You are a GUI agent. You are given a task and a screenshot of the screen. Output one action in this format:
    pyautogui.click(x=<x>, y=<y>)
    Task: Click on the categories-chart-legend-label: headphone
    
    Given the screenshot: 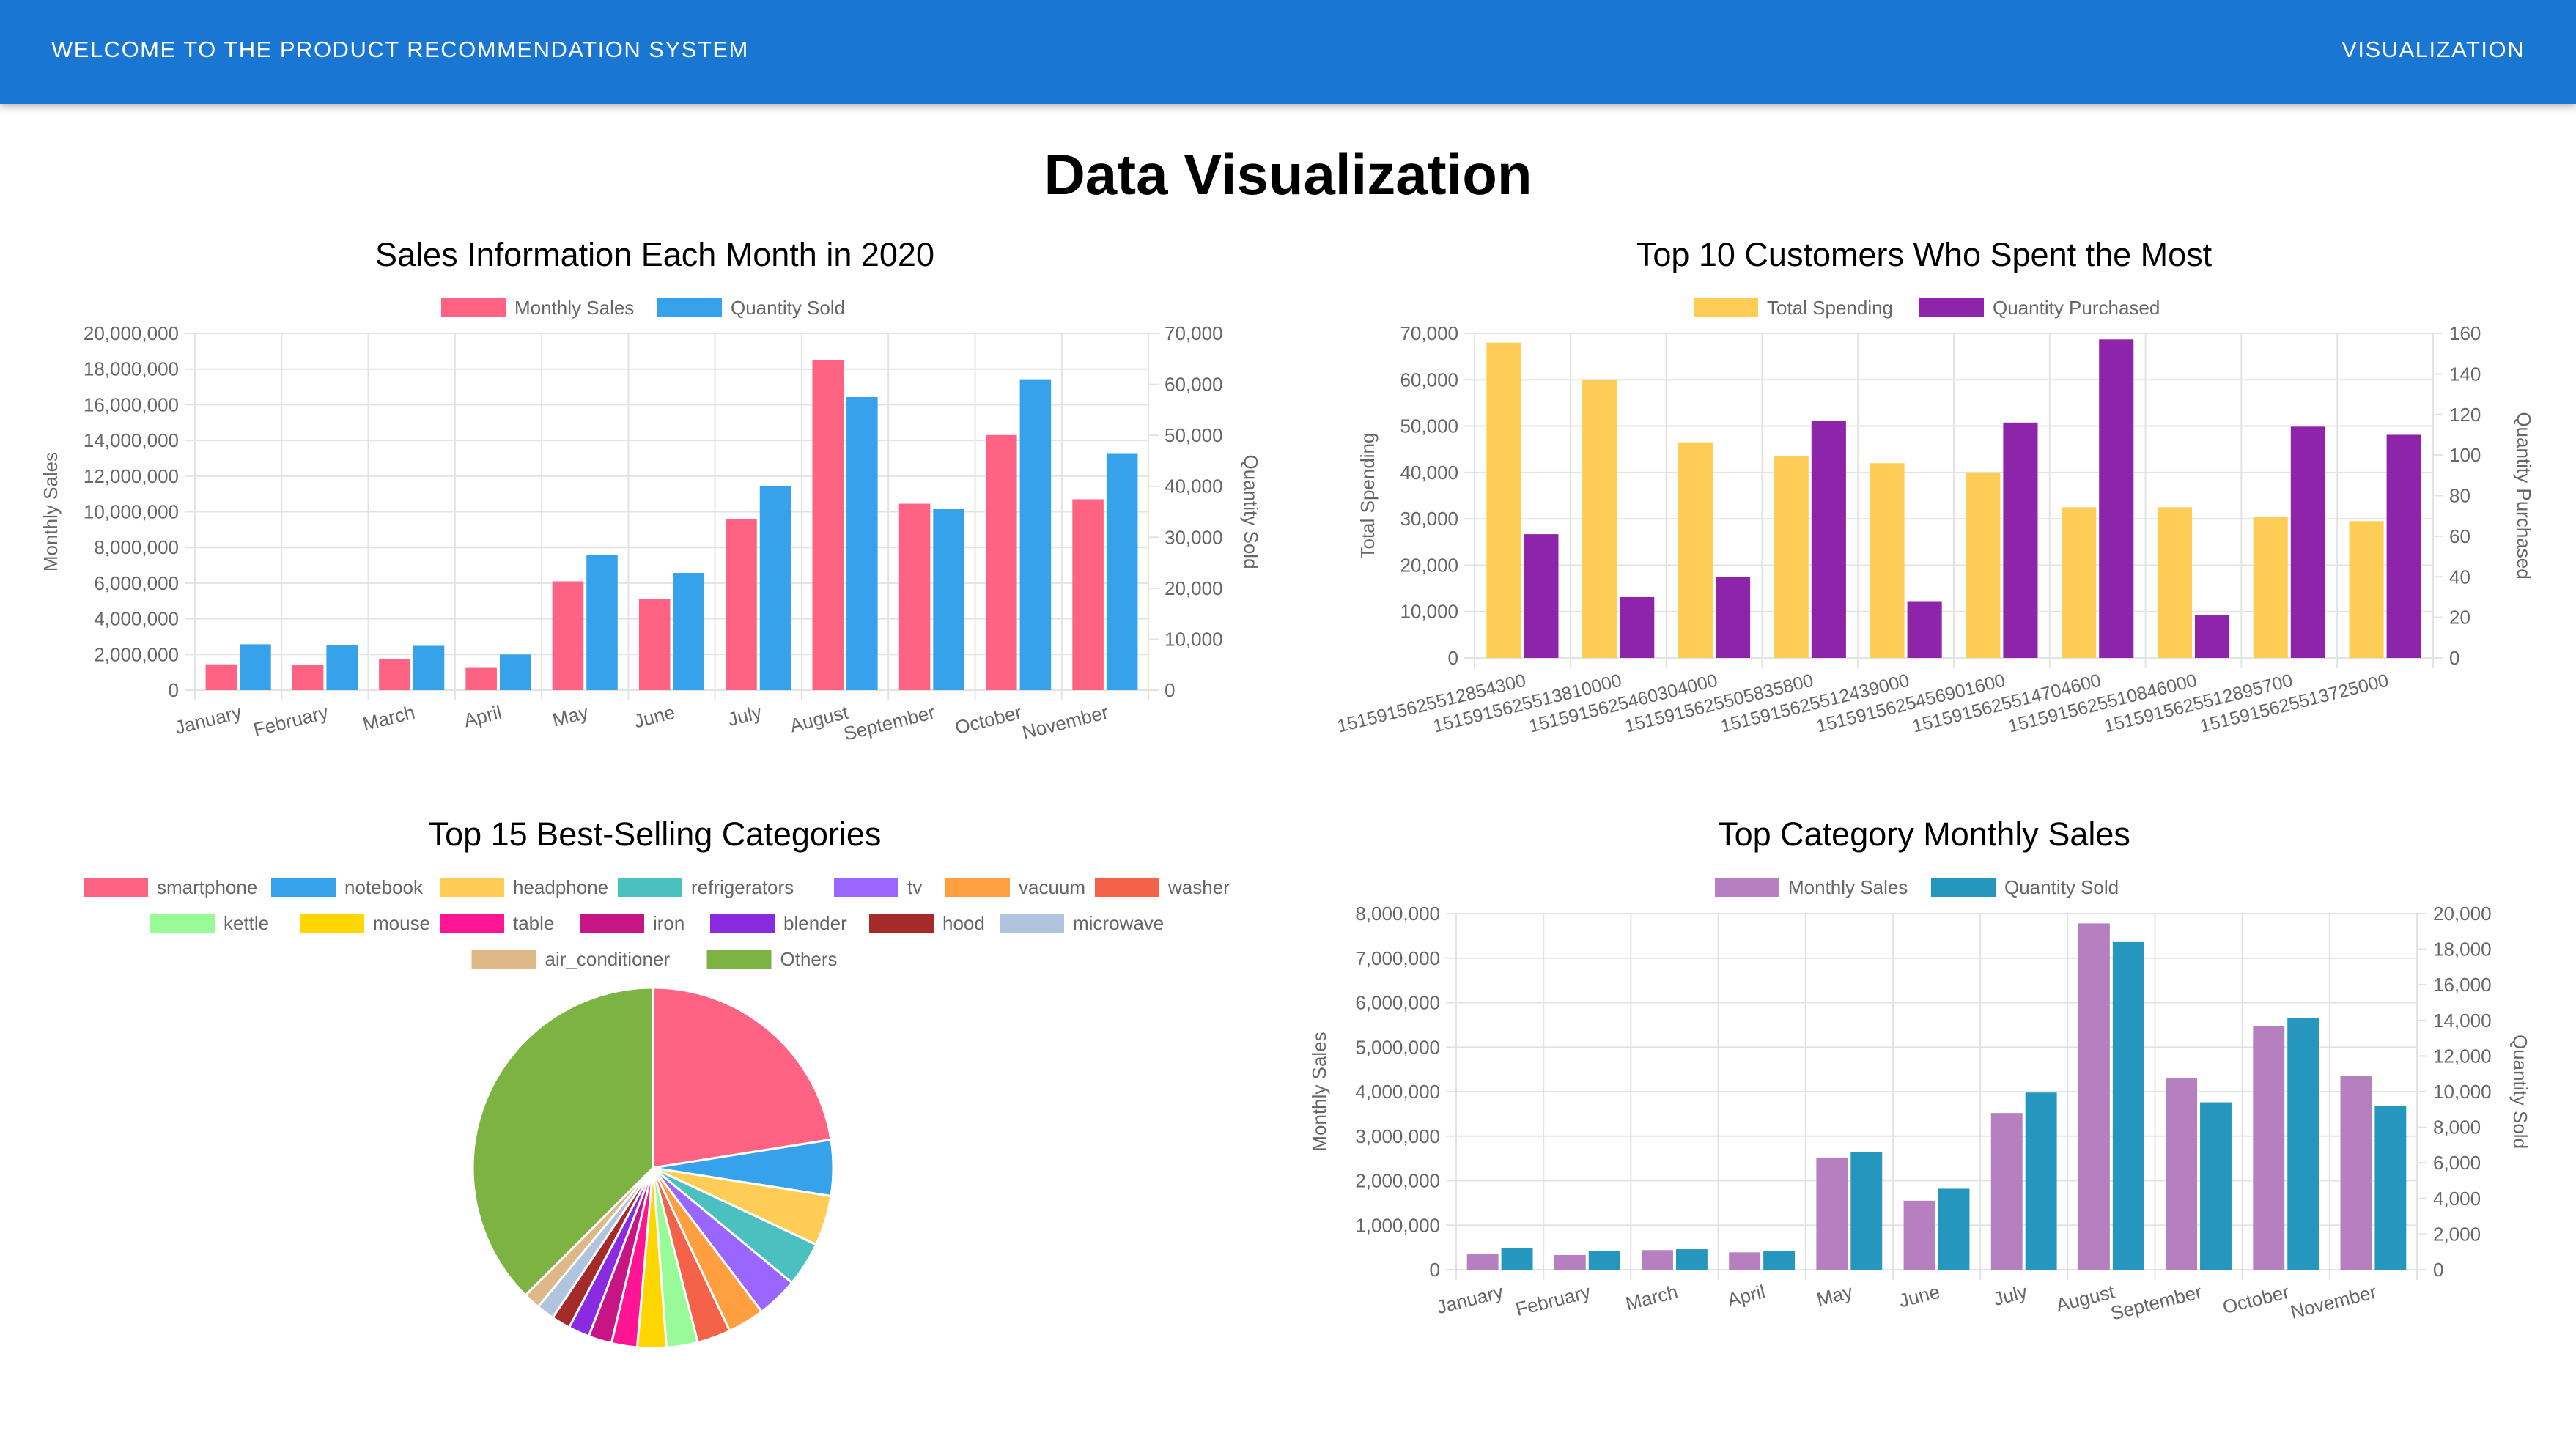 What is the action you would take?
    pyautogui.click(x=560, y=887)
    